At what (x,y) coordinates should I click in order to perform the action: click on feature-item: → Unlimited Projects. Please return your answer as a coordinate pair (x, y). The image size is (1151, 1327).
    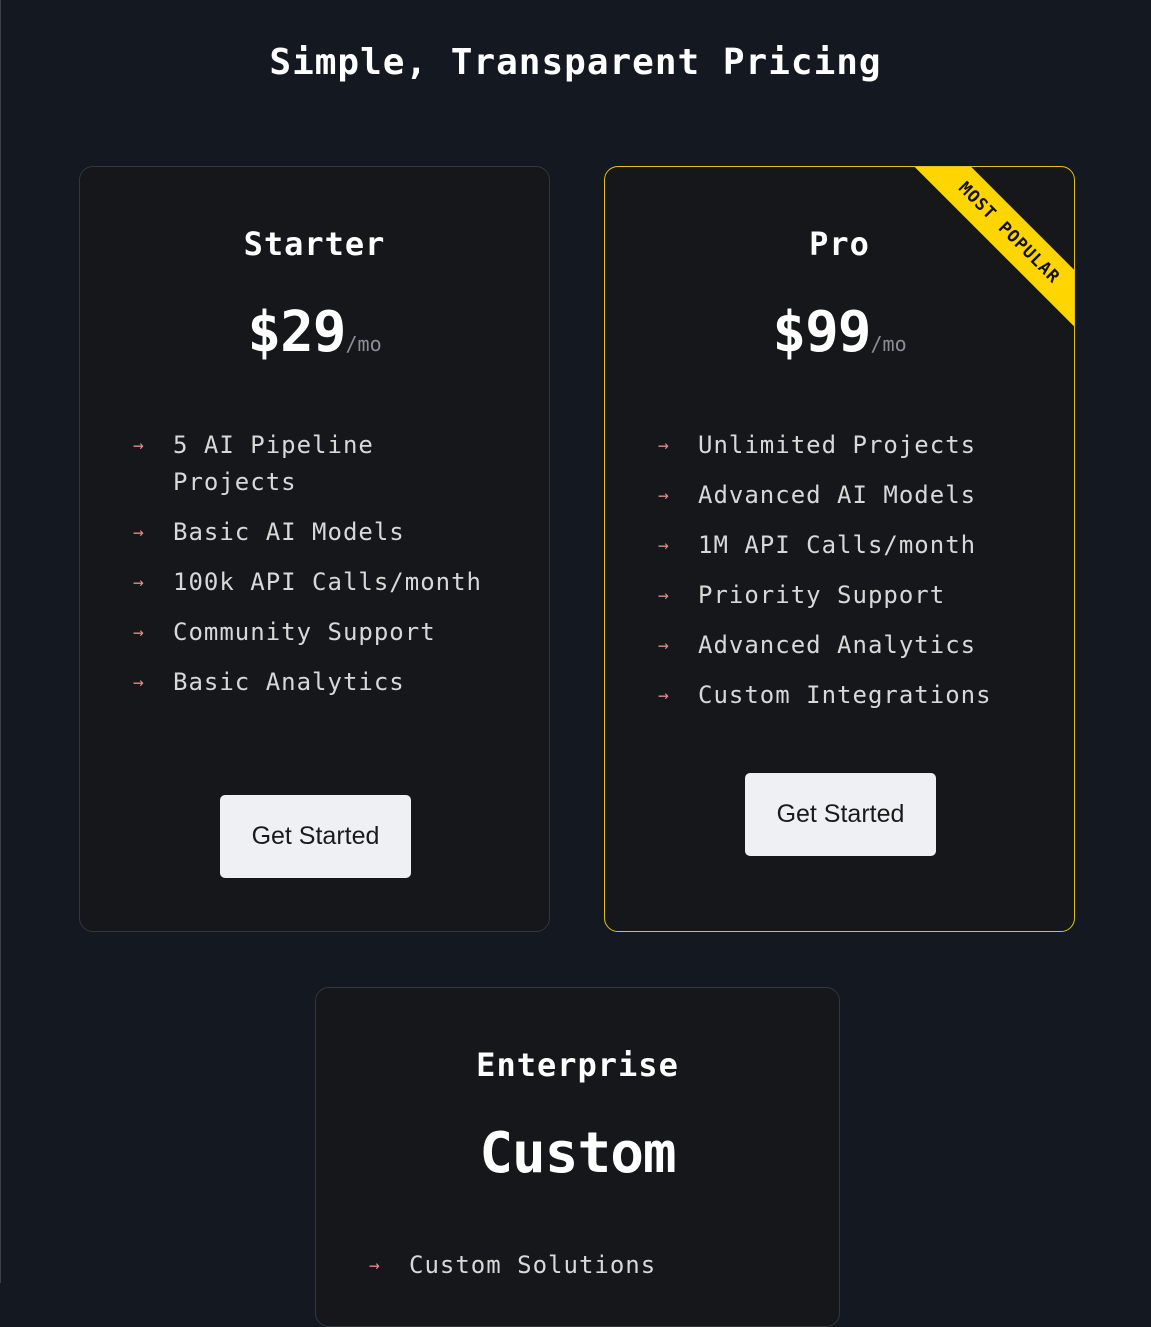
    Looking at the image, I should click on (858, 445).